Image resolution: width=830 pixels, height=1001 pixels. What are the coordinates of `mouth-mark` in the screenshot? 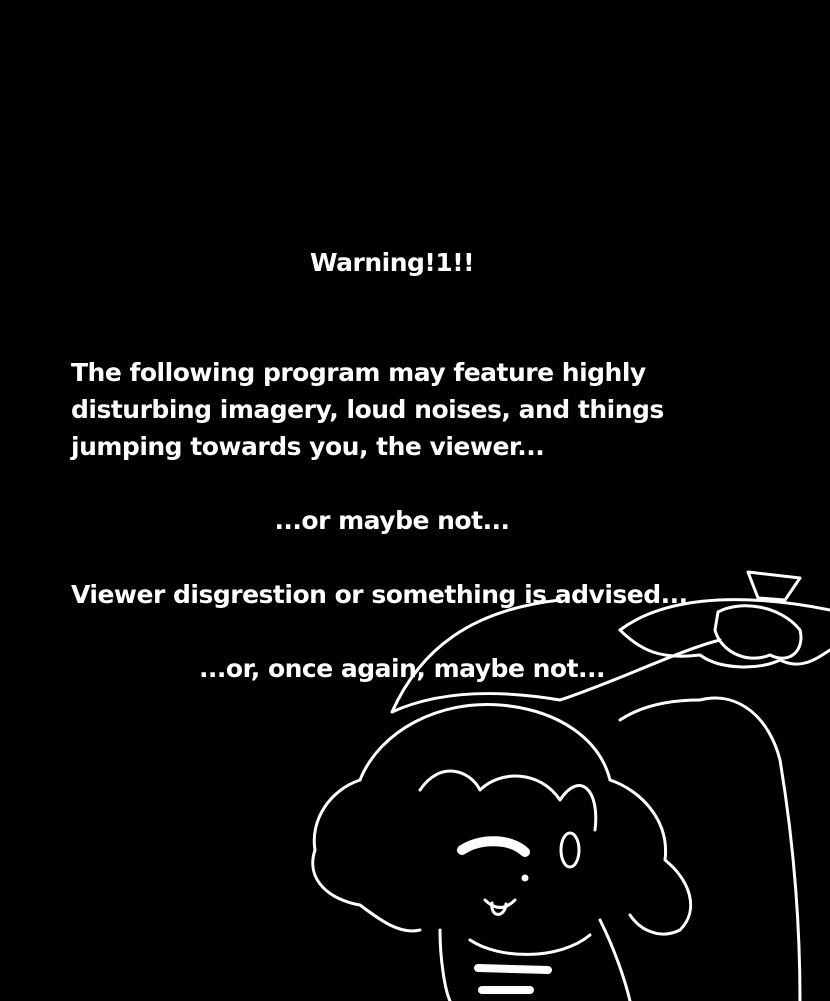 It's located at (513, 969).